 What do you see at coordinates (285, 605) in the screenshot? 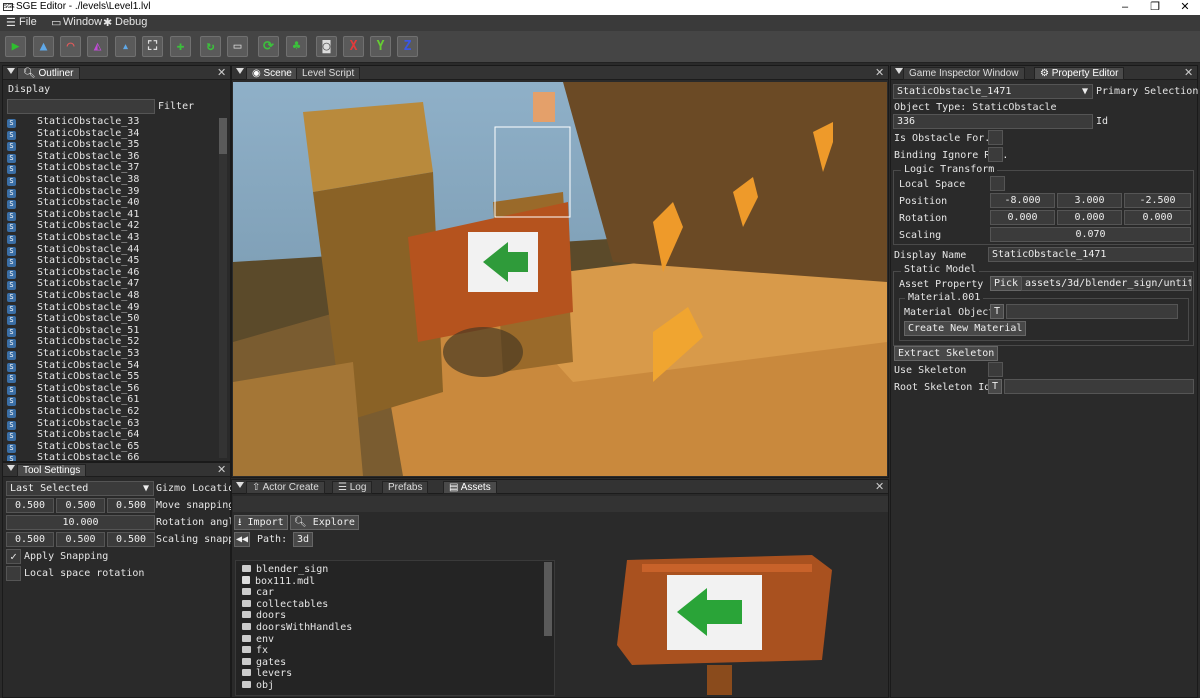
I see `asset-item: collectables` at bounding box center [285, 605].